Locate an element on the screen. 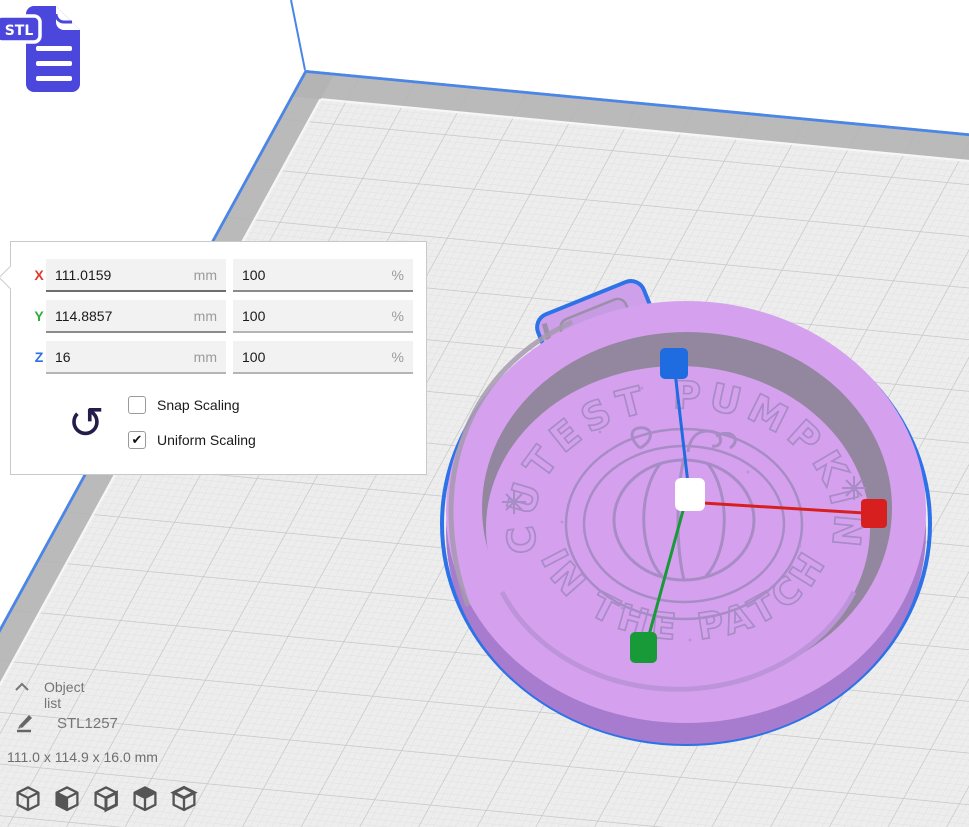 This screenshot has width=969, height=827. cube-front-face-icon is located at coordinates (66, 799).